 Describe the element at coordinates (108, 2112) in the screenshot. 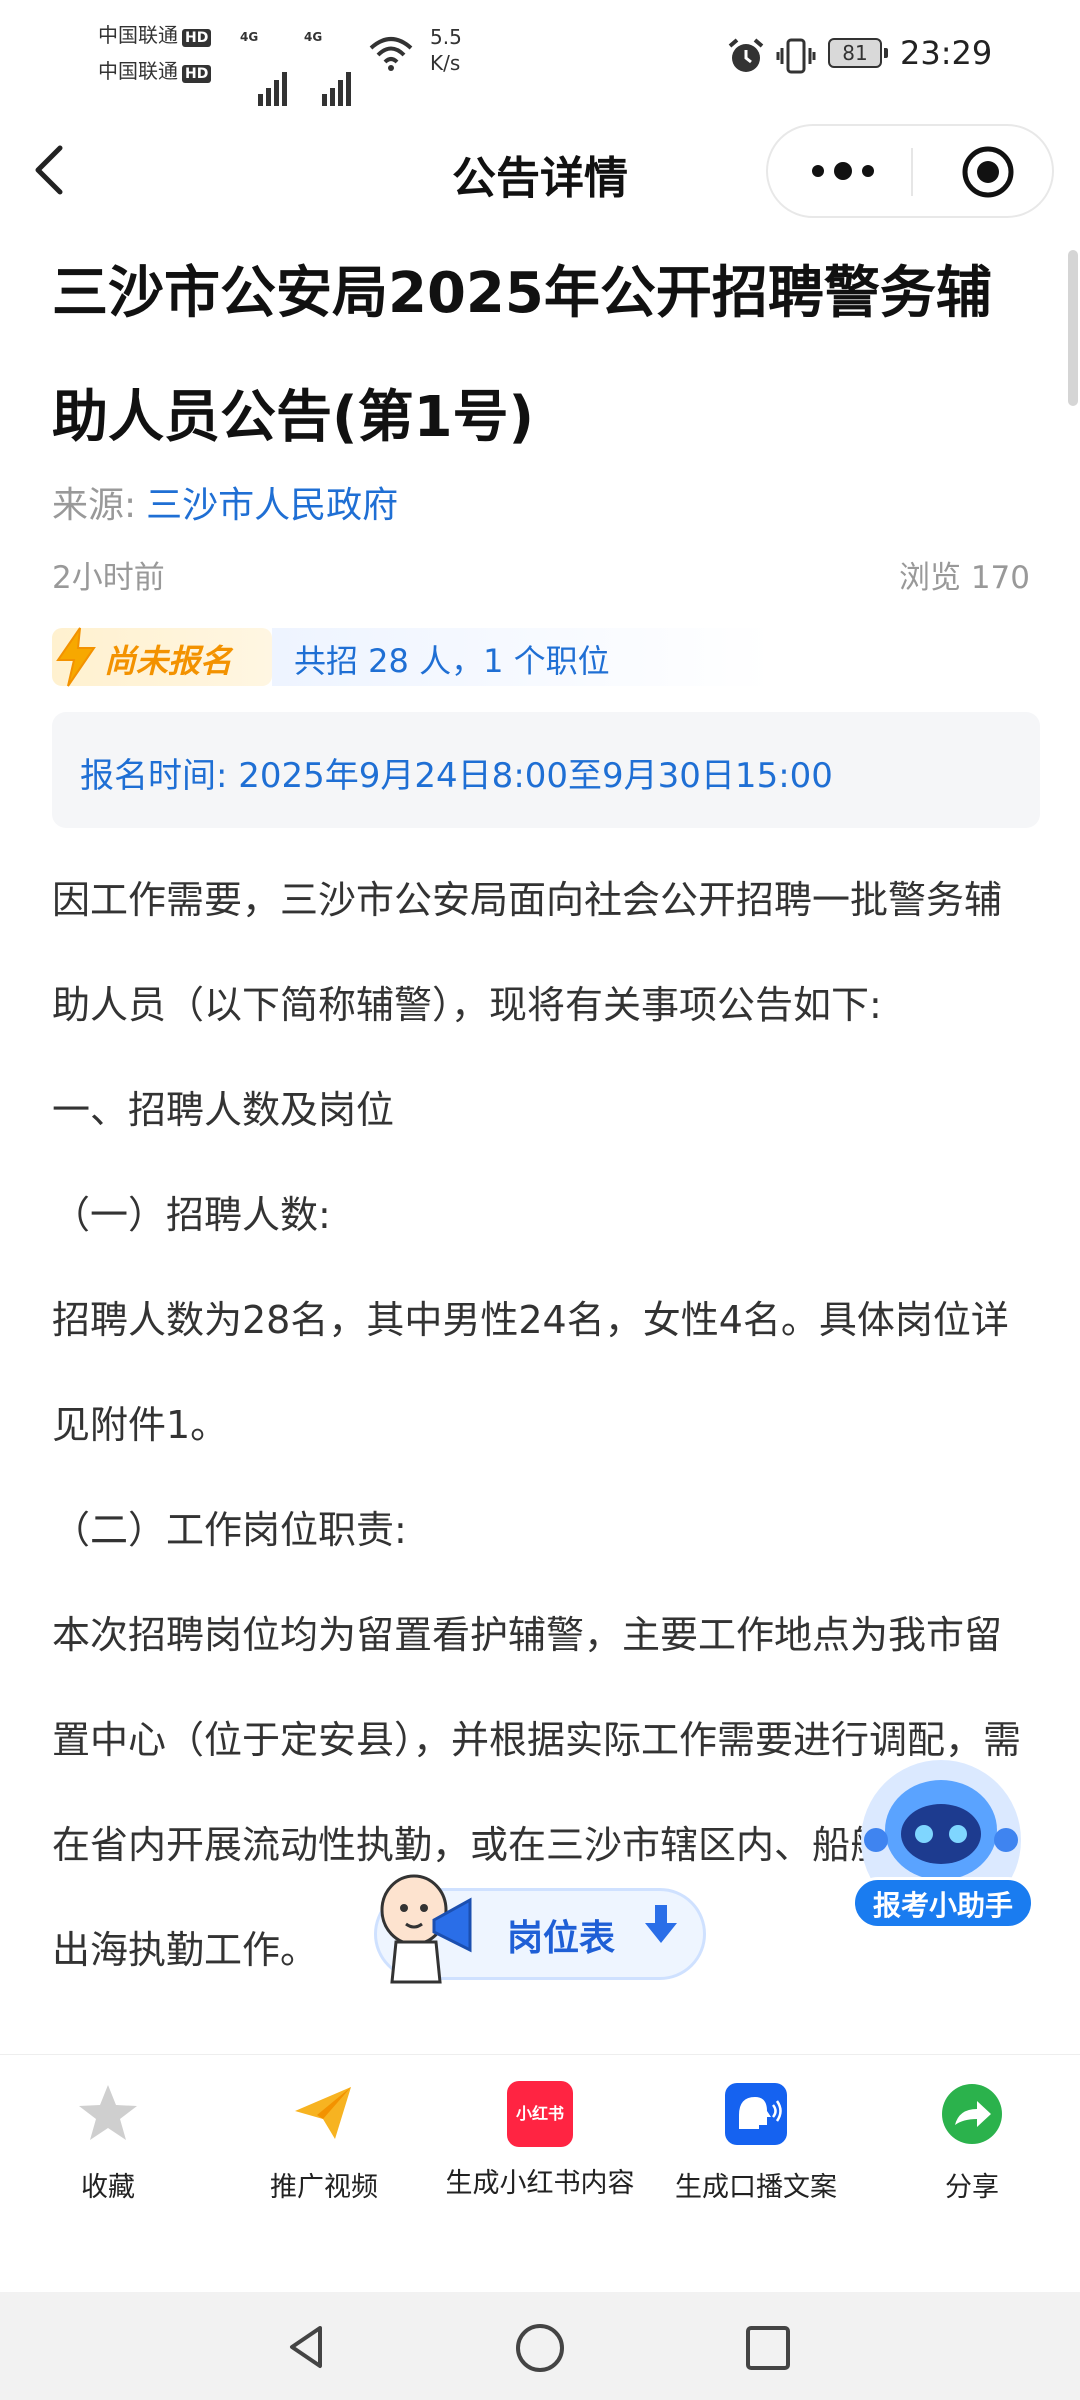

I see `star-icon` at that location.